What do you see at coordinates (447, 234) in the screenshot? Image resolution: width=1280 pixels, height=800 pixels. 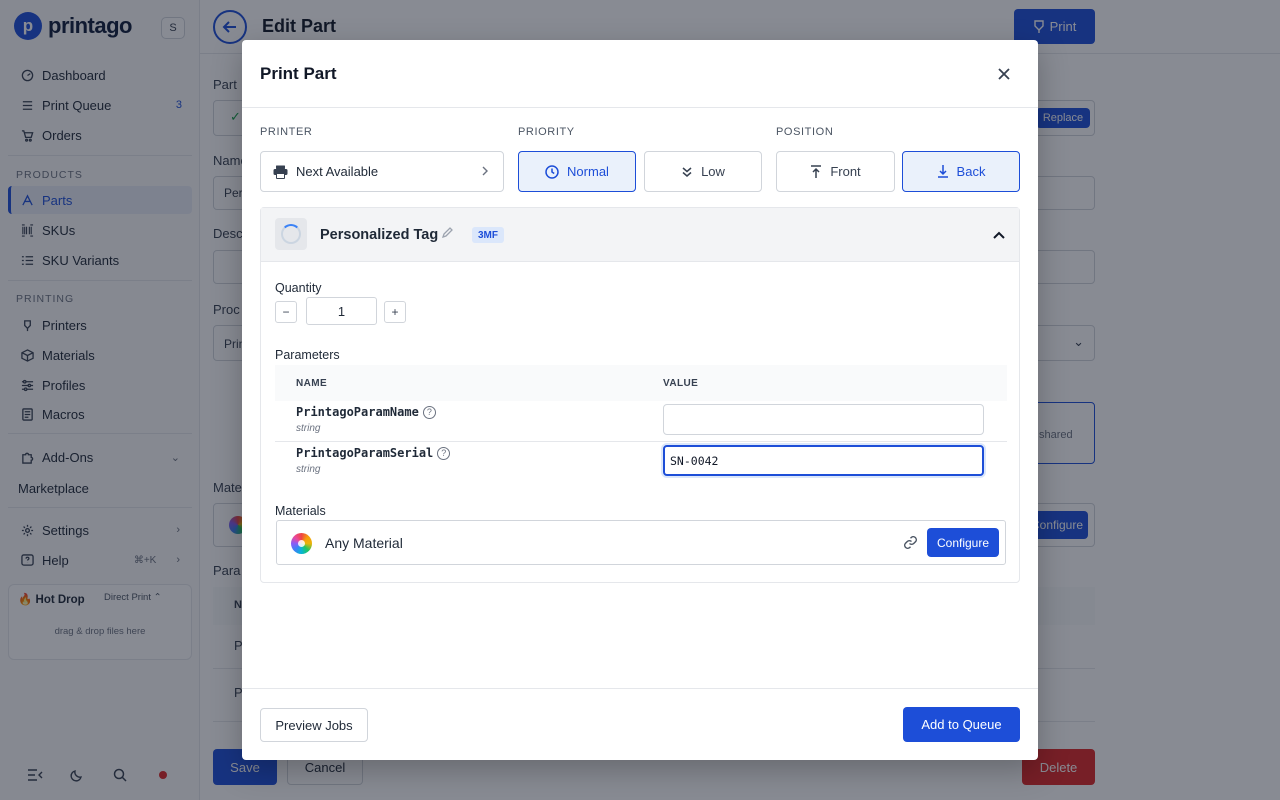 I see `pencil-icon` at bounding box center [447, 234].